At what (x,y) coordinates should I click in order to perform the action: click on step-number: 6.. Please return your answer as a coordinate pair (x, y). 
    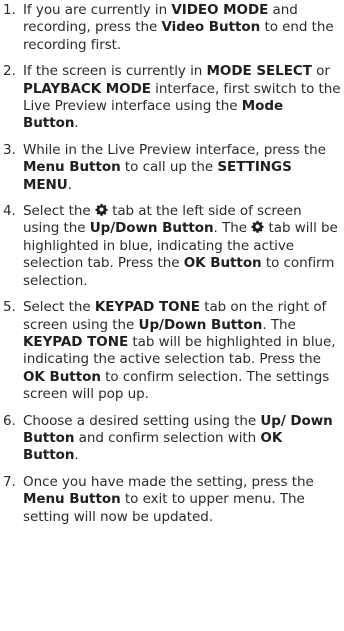
    Looking at the image, I should click on (9, 420).